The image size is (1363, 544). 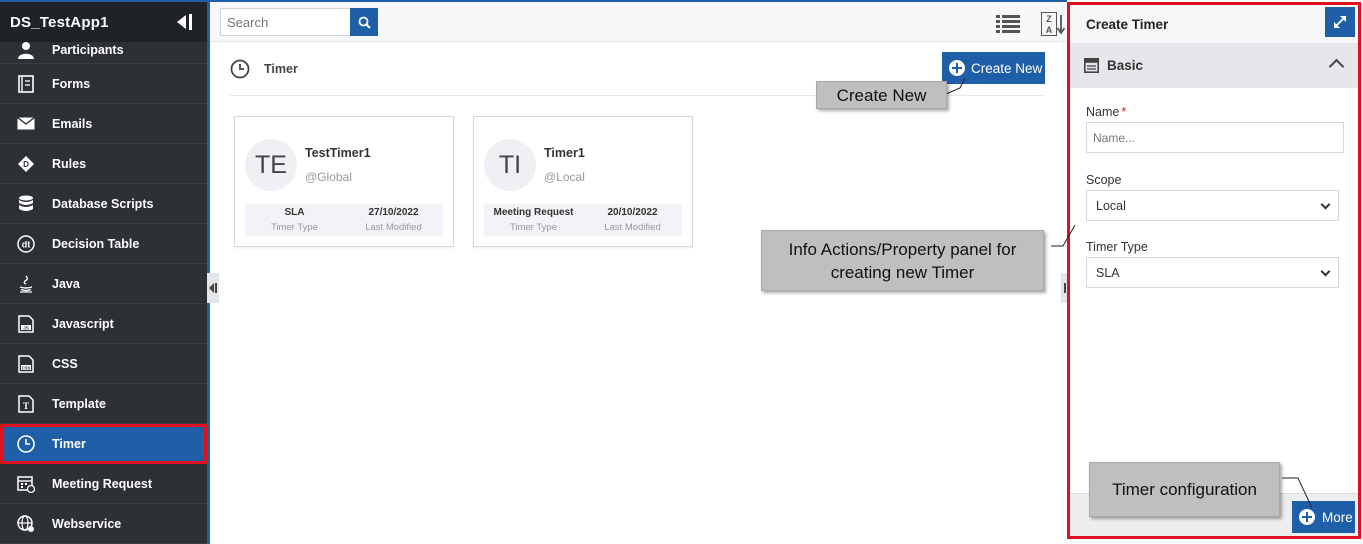 I want to click on template-icon: T, so click(x=26, y=403).